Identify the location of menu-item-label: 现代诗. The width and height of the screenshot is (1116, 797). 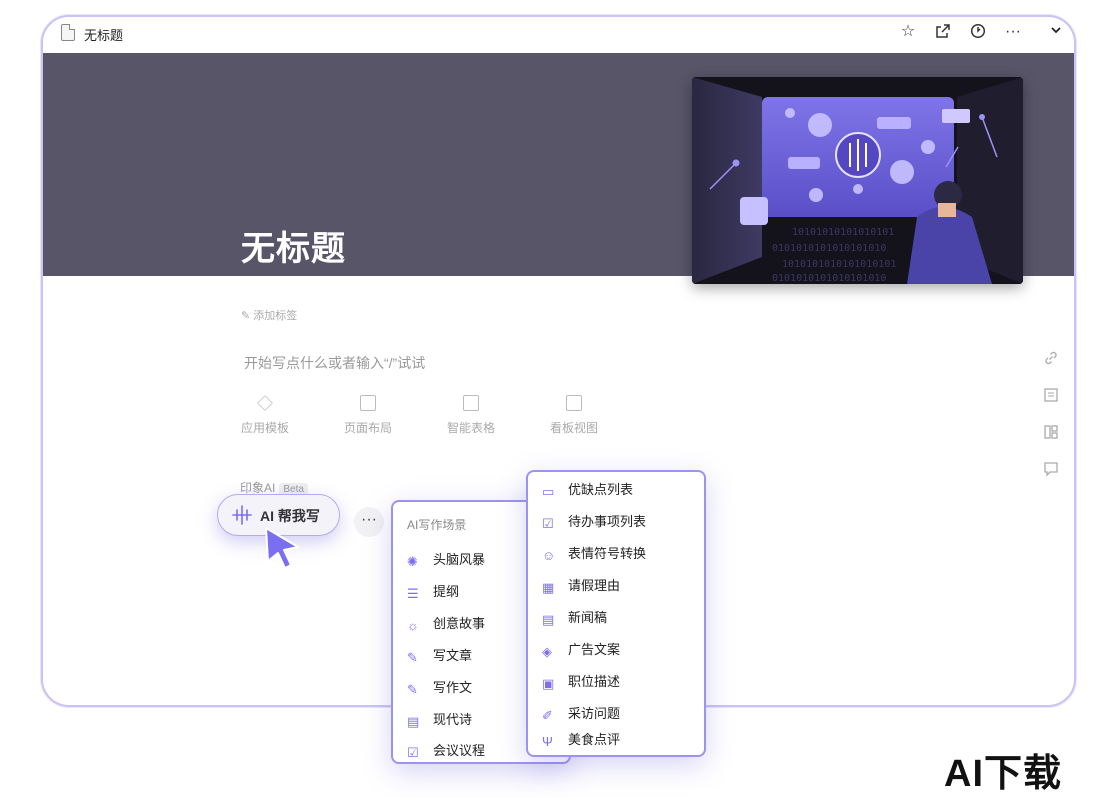
(453, 719).